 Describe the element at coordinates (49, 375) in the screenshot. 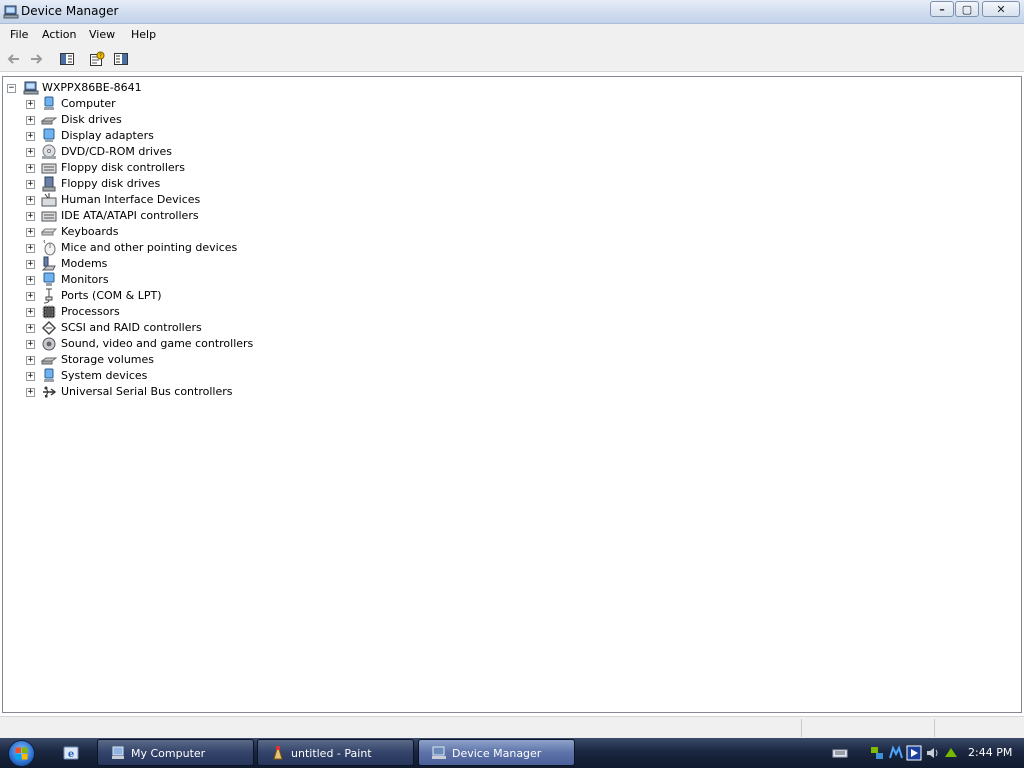

I see `system-device-icon` at that location.